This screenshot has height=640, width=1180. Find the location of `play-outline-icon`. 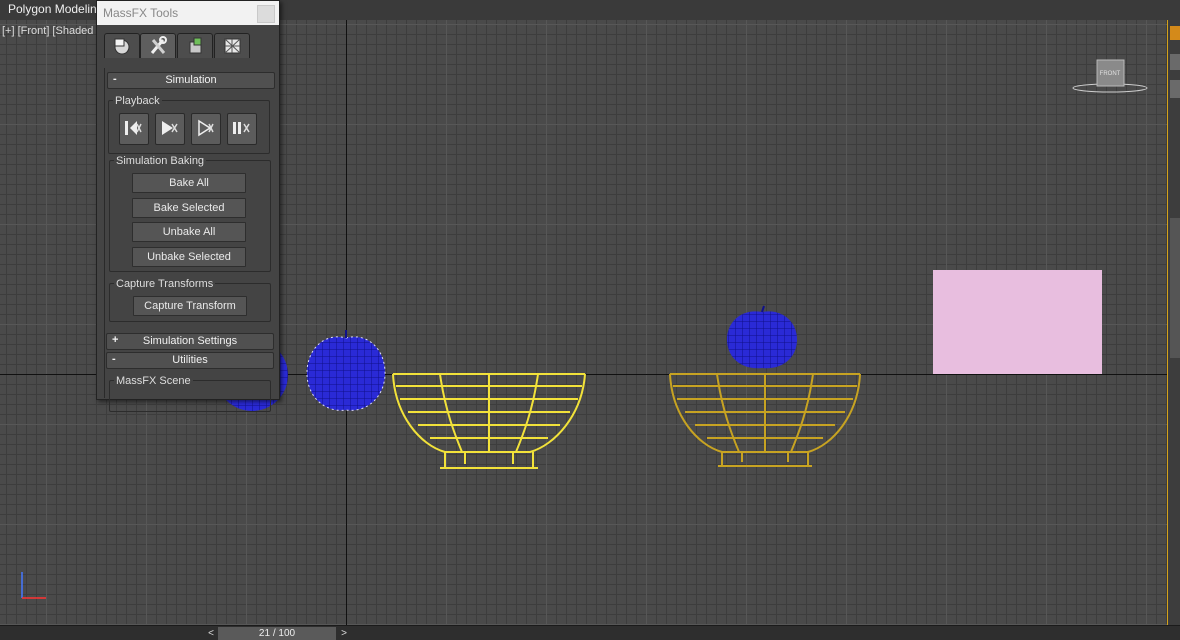

play-outline-icon is located at coordinates (206, 128).